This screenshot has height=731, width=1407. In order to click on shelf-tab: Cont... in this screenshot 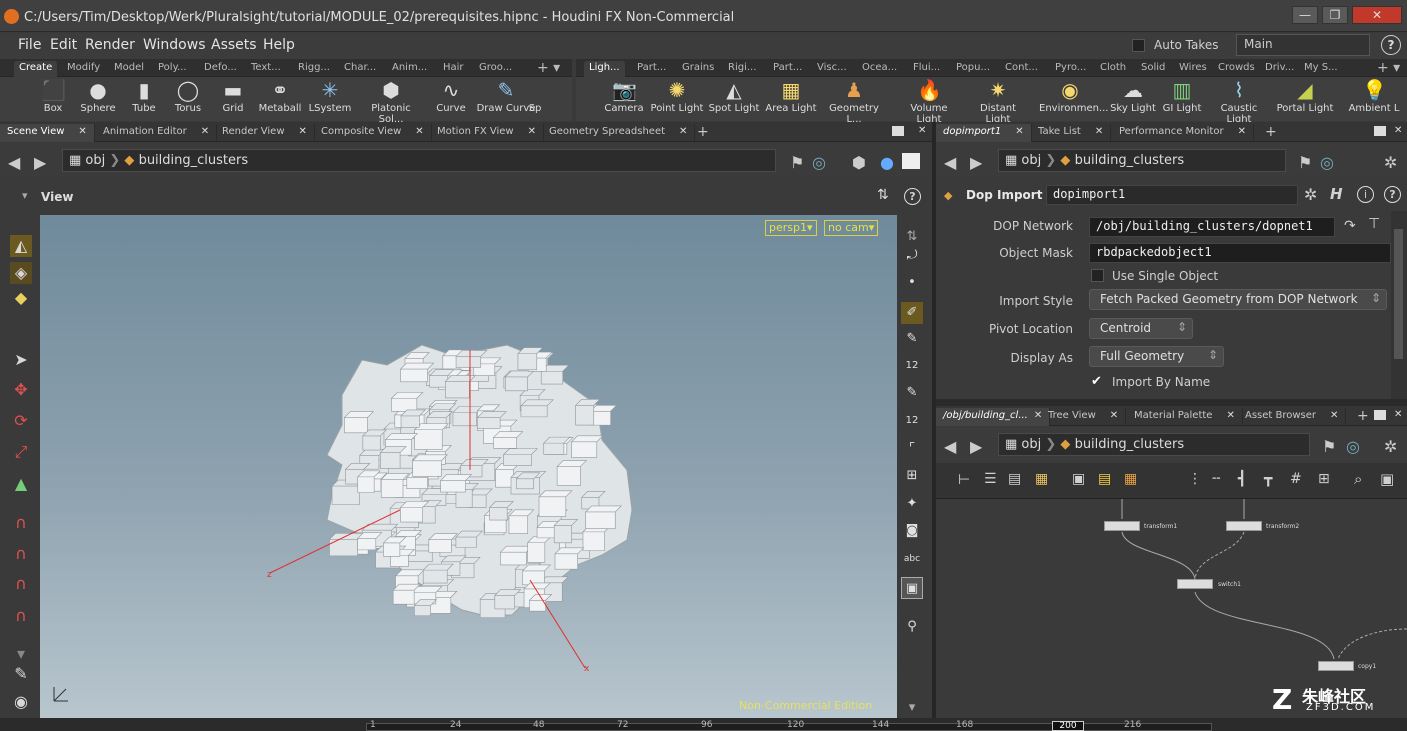, I will do `click(1021, 69)`.